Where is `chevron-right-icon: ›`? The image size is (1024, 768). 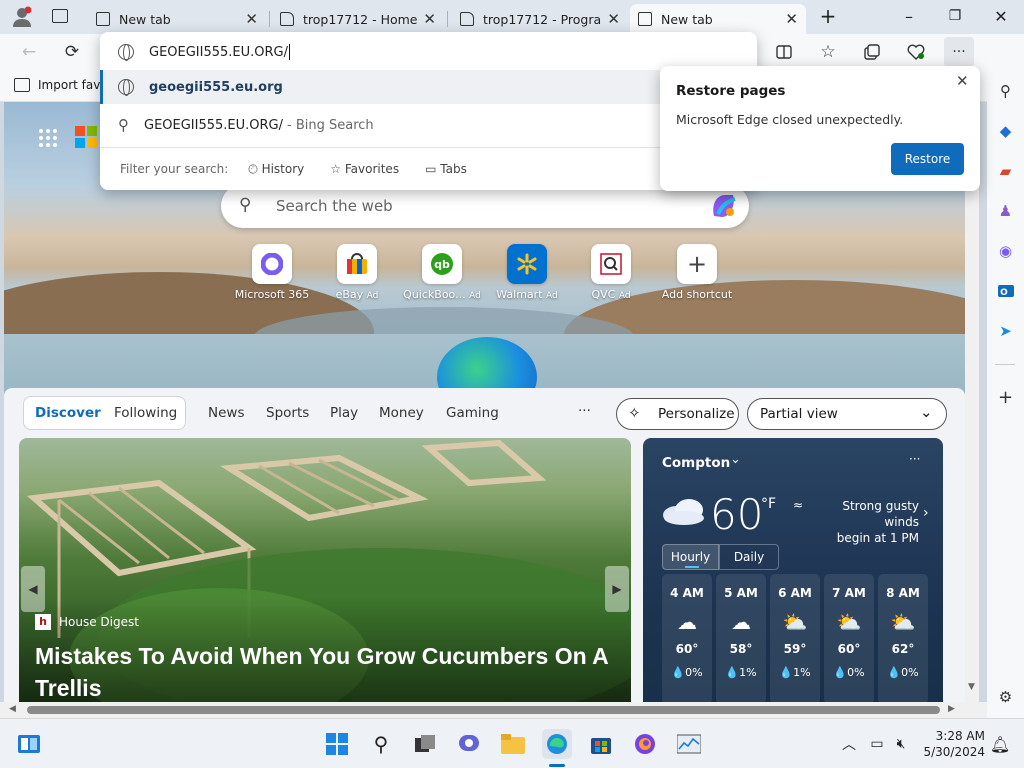
chevron-right-icon: › is located at coordinates (926, 513).